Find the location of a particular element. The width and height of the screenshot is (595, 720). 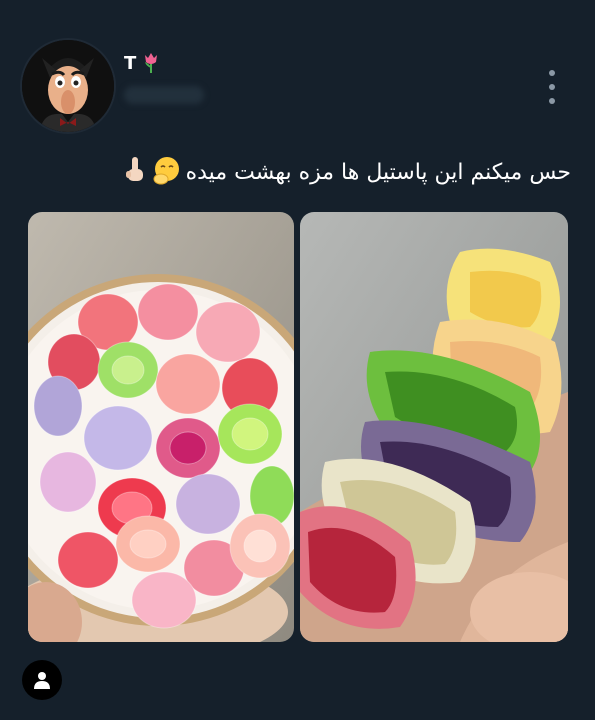

avatar is located at coordinates (68, 86).